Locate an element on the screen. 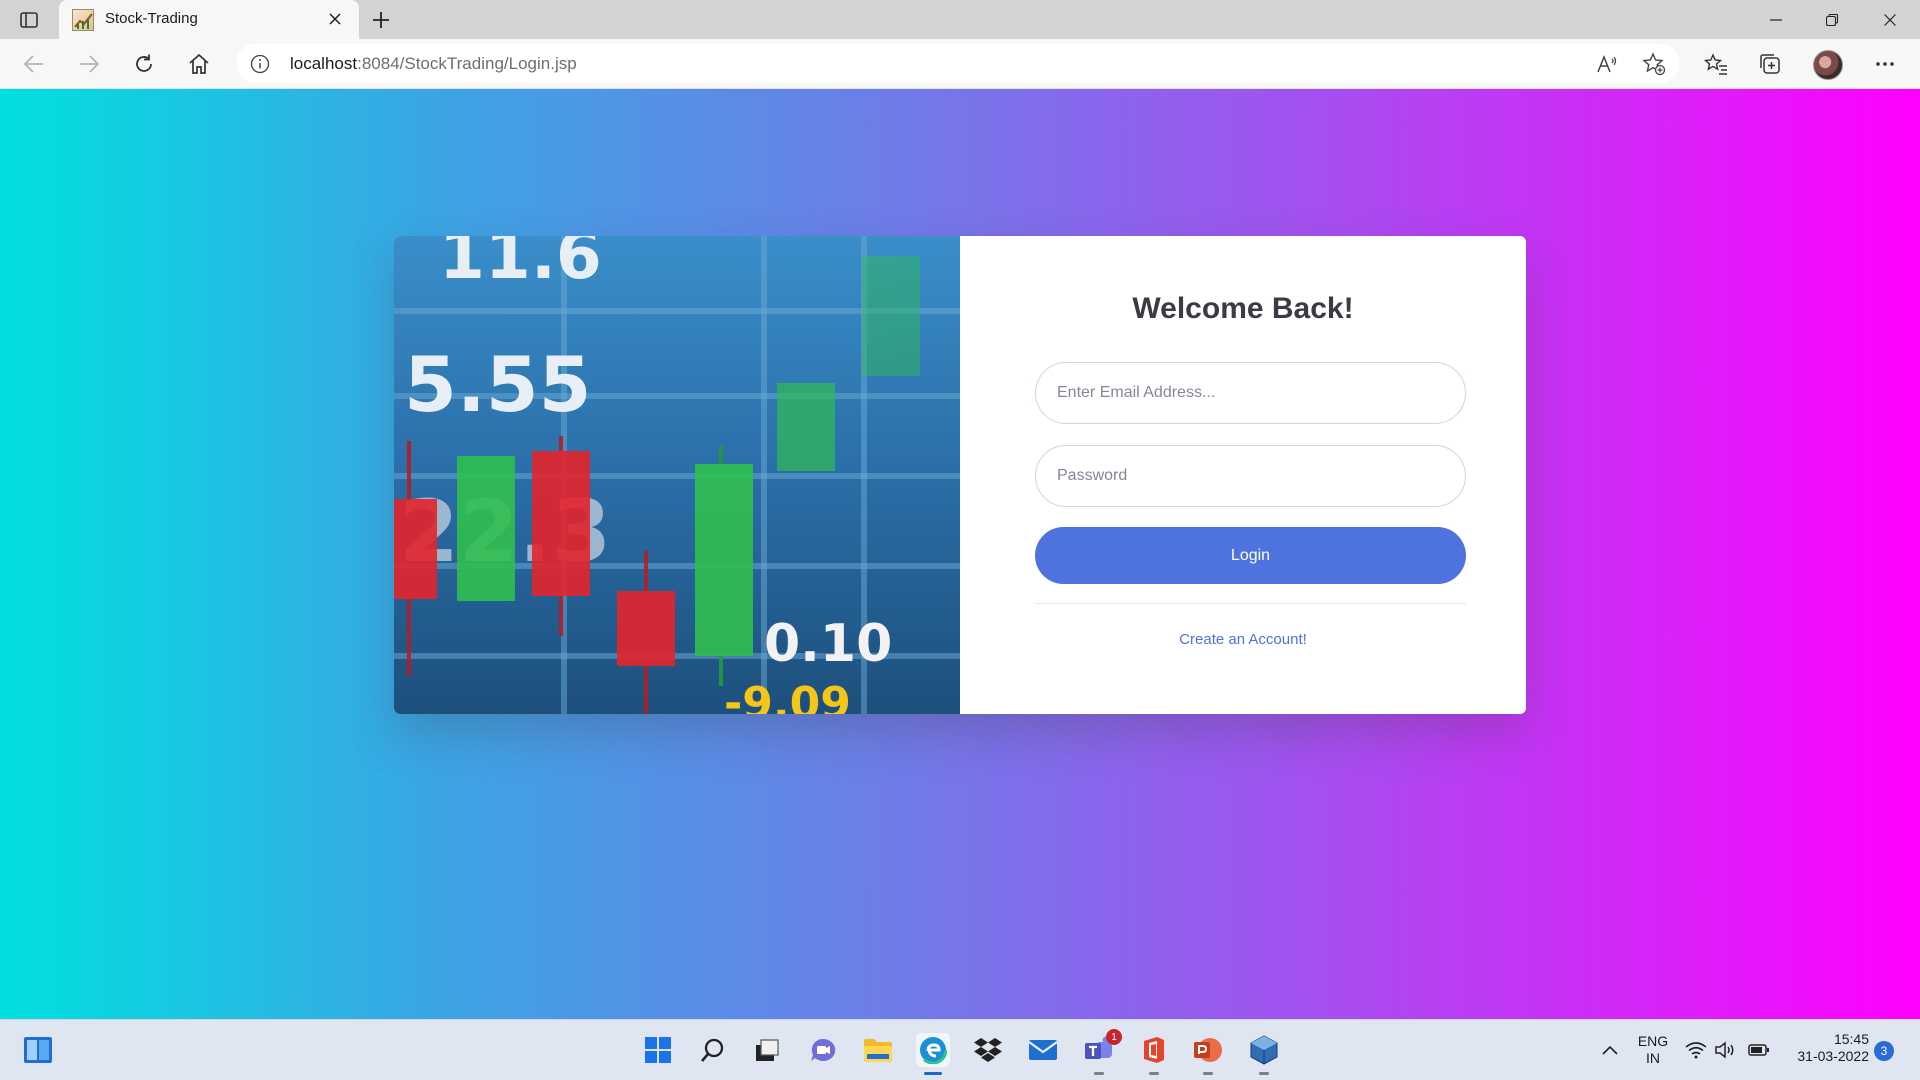 The image size is (1920, 1080). region-label: IN is located at coordinates (1653, 1058).